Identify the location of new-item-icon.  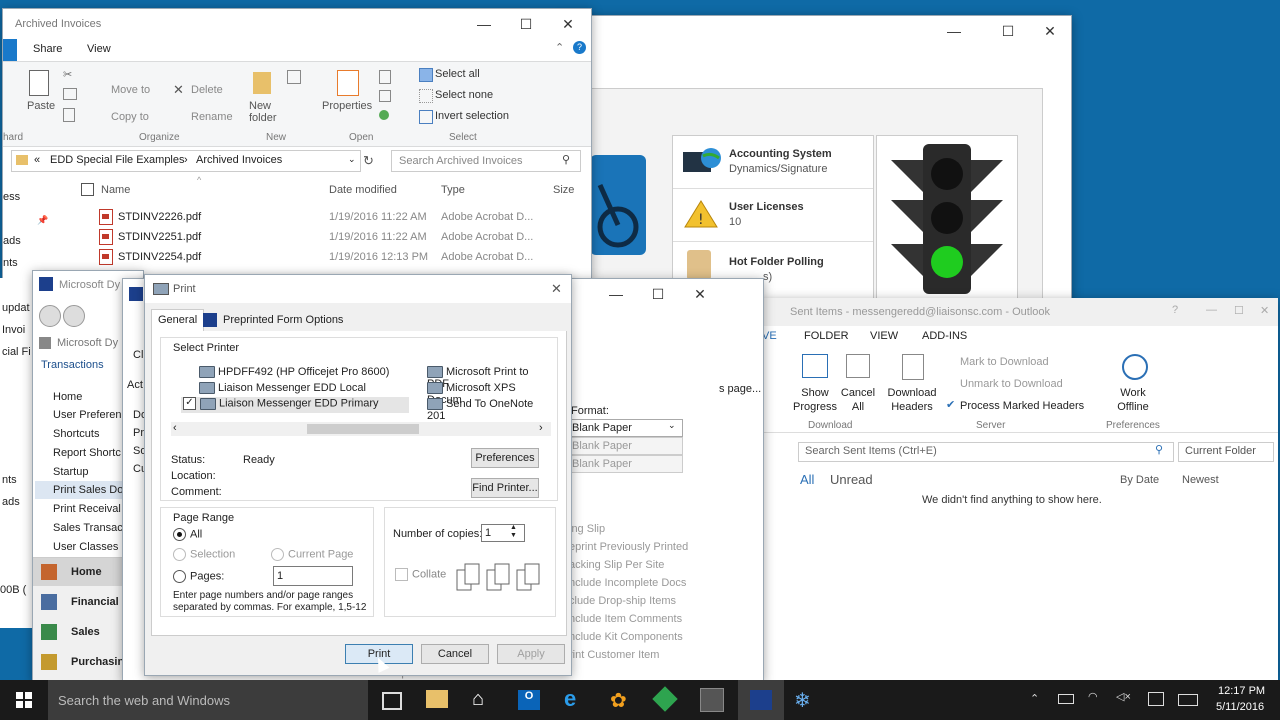
(294, 77).